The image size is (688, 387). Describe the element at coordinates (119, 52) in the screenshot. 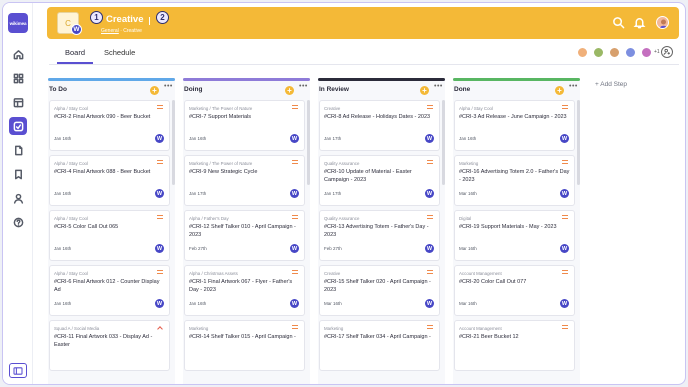

I see `tab-schedule: Schedule` at that location.